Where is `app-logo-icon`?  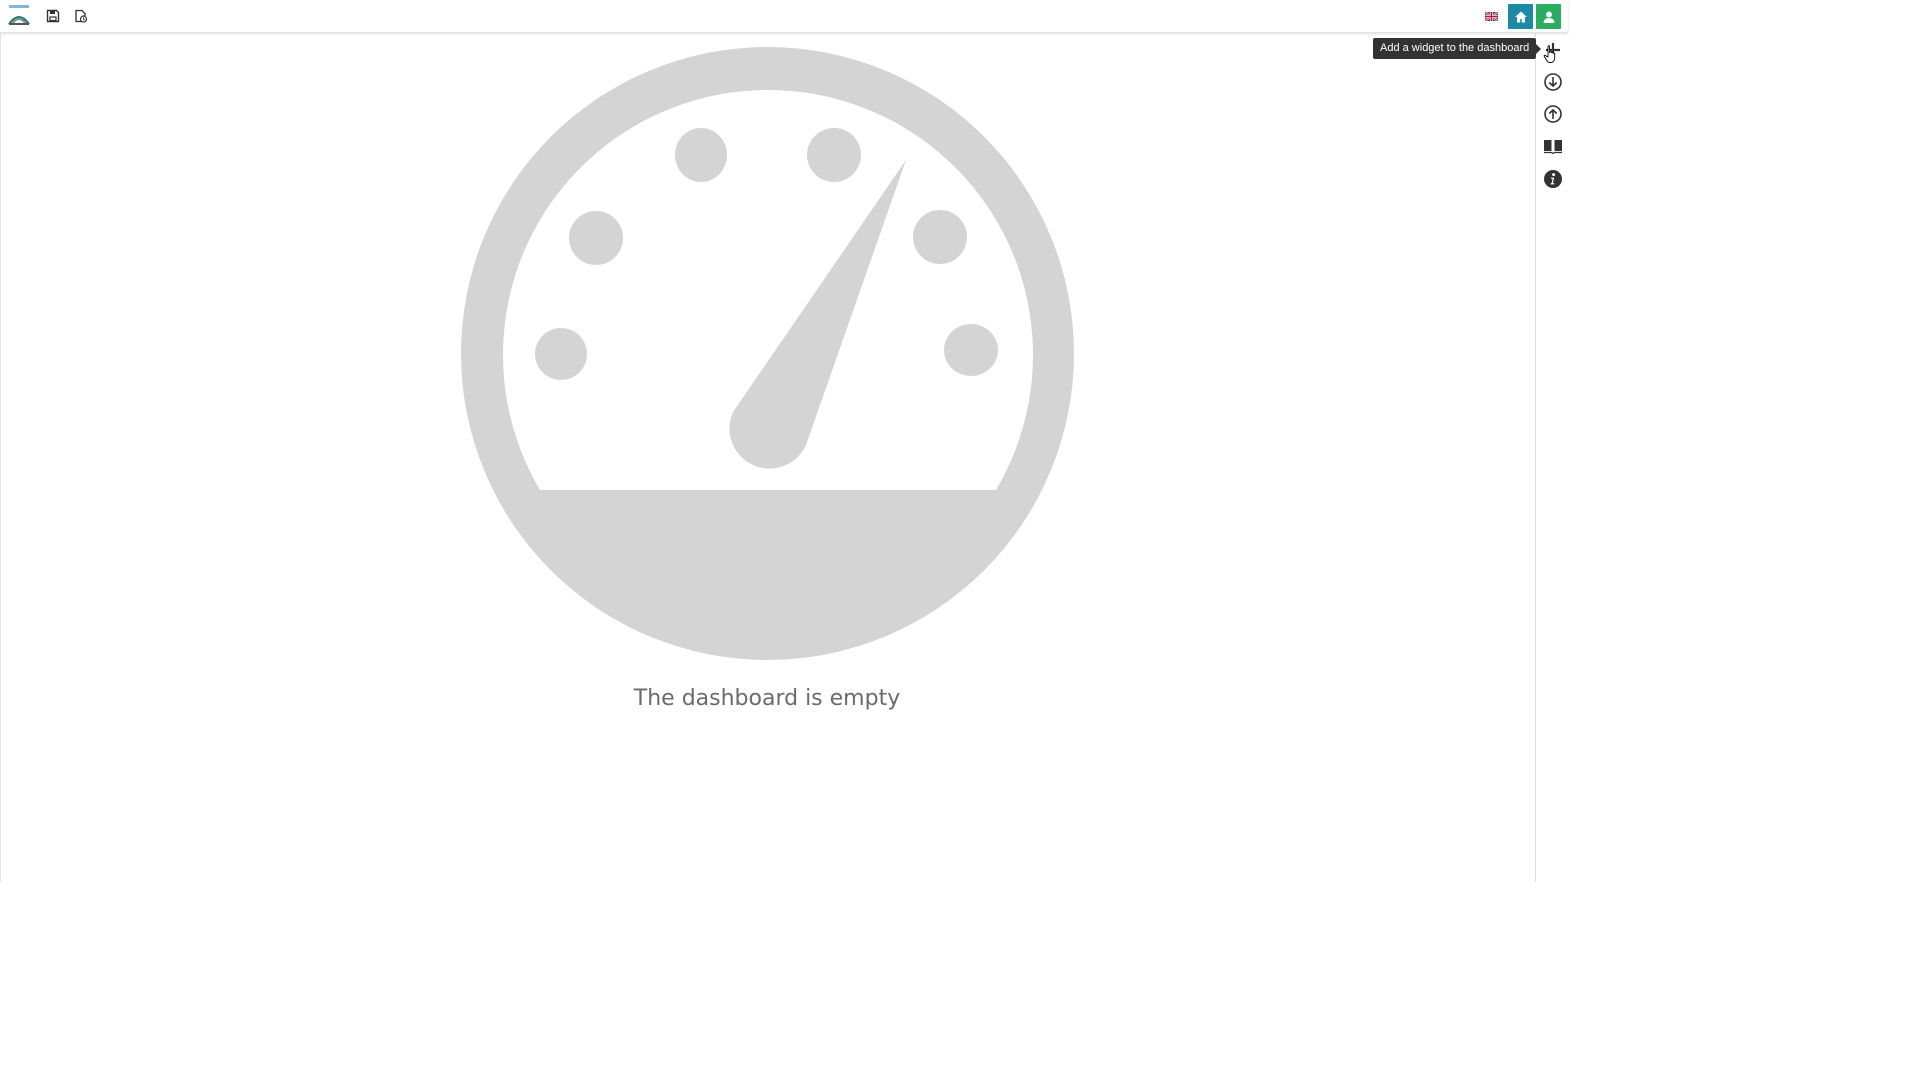 app-logo-icon is located at coordinates (19, 15).